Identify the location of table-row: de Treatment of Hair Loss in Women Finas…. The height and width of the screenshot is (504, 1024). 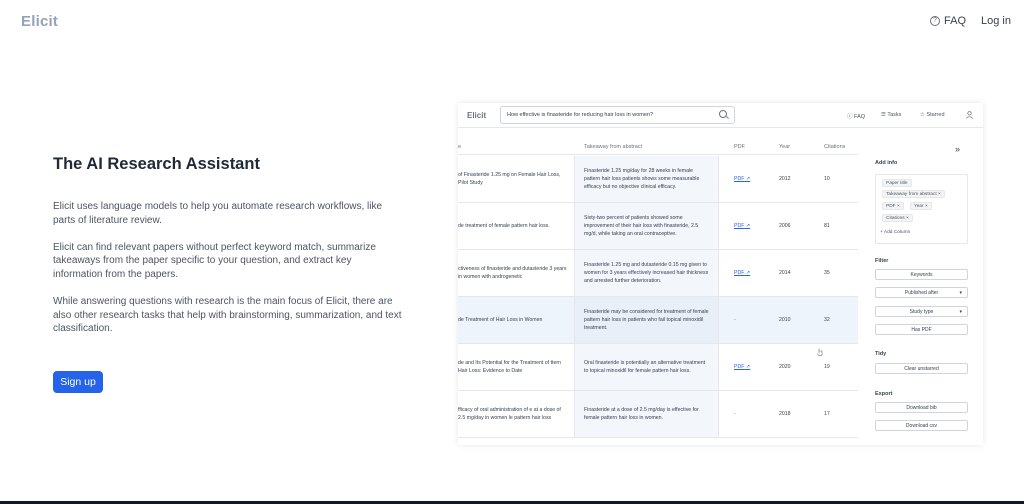
(658, 320).